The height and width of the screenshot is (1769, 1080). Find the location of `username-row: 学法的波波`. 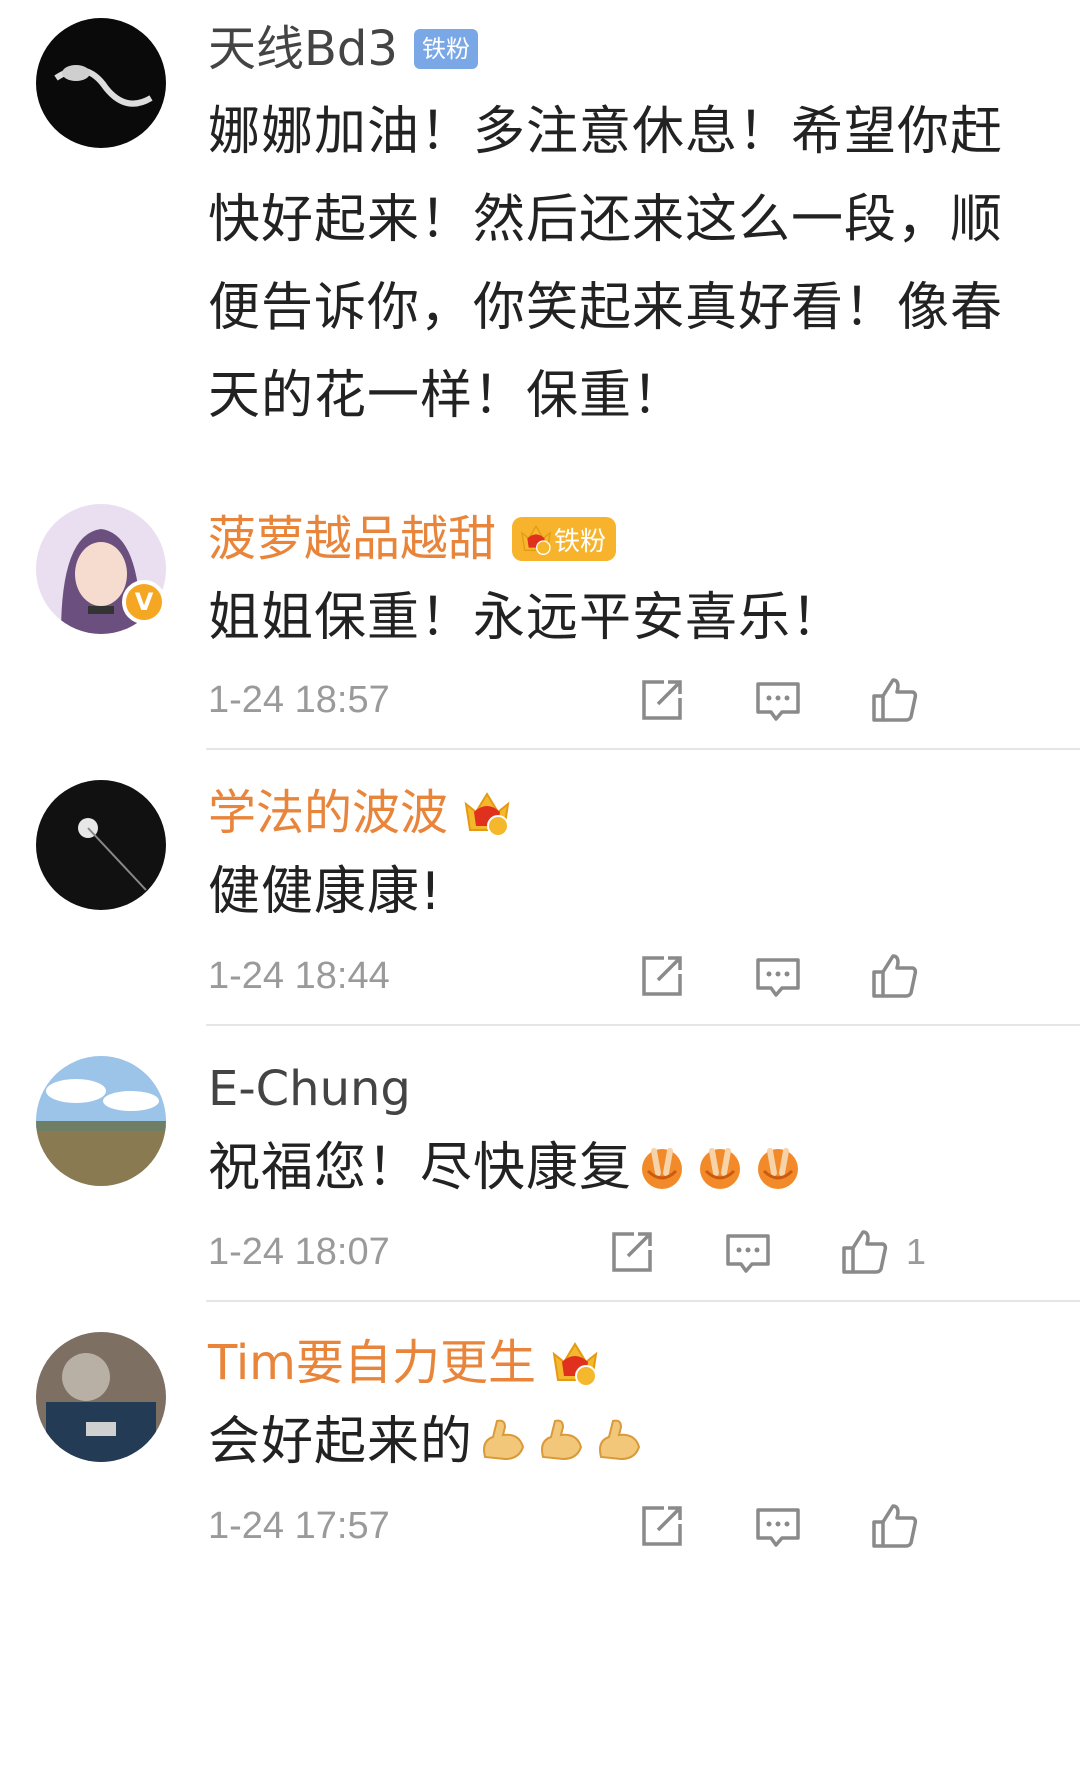

username-row: 学法的波波 is located at coordinates (361, 813).